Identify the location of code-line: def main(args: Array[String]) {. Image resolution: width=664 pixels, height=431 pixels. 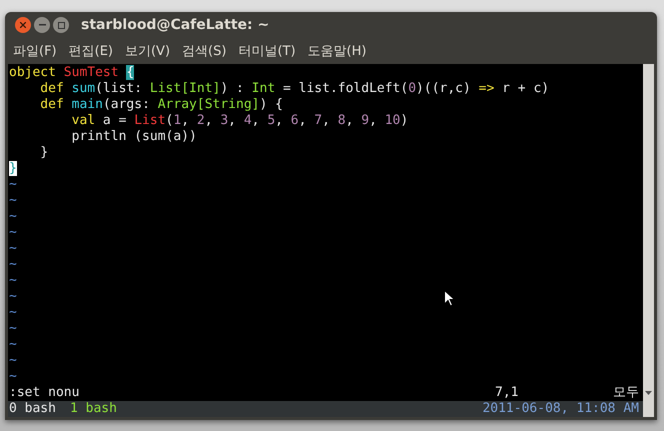
(161, 105).